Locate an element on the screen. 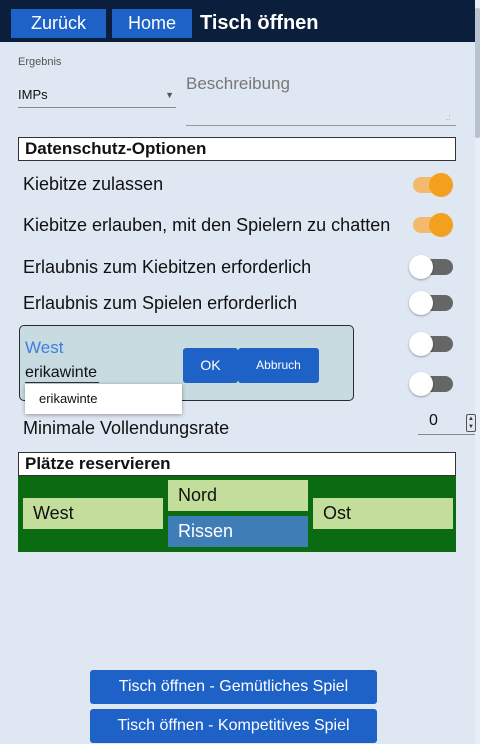 The height and width of the screenshot is (744, 480). seat-east: Ost is located at coordinates (383, 513).